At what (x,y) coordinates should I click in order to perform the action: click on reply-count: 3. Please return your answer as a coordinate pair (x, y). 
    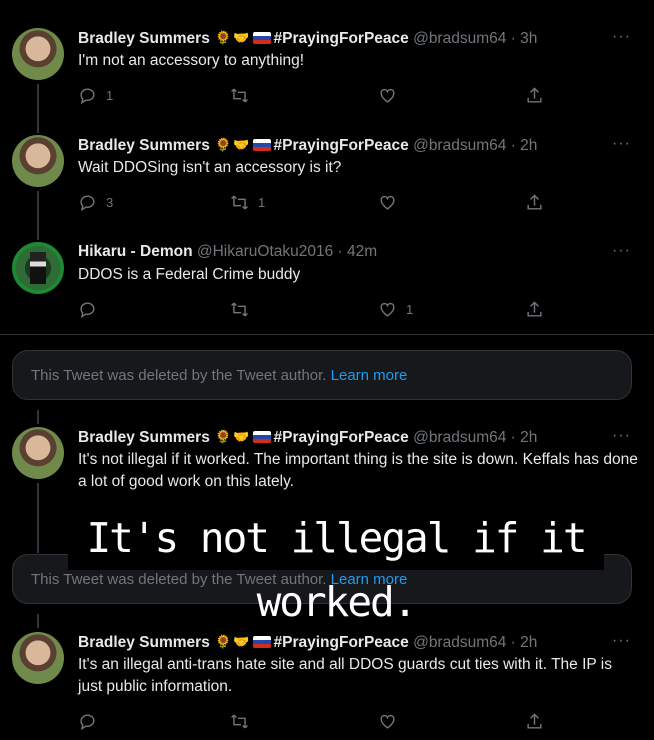
    Looking at the image, I should click on (110, 202).